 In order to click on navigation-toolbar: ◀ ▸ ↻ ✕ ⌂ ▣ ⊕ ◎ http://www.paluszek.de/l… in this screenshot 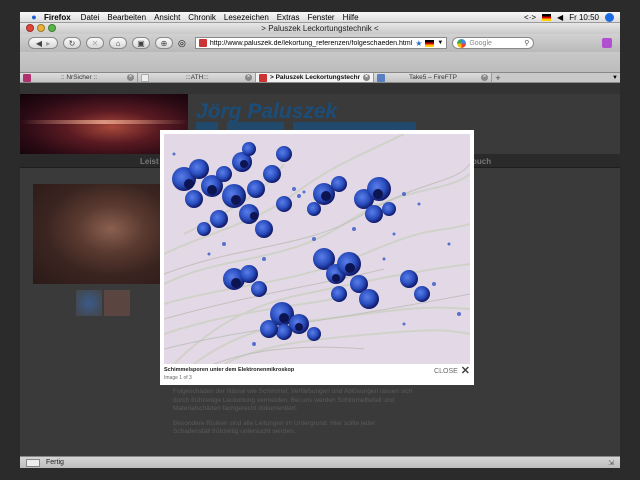, I will do `click(320, 43)`.